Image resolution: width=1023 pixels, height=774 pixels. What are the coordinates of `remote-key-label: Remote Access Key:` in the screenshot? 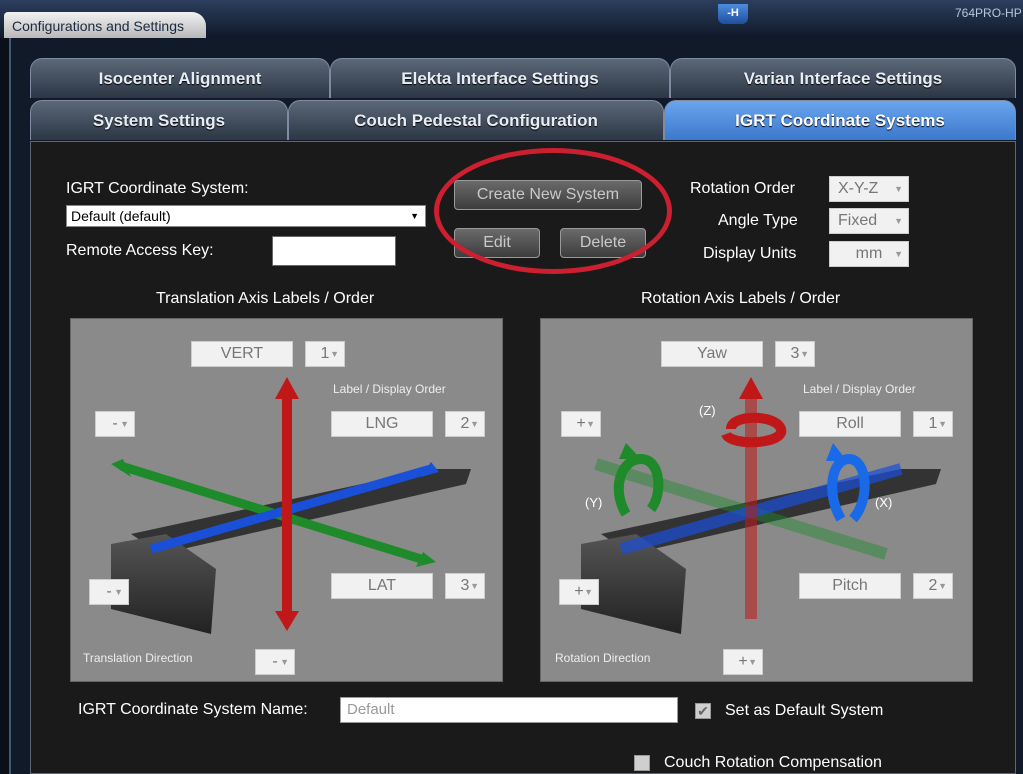 It's located at (140, 250).